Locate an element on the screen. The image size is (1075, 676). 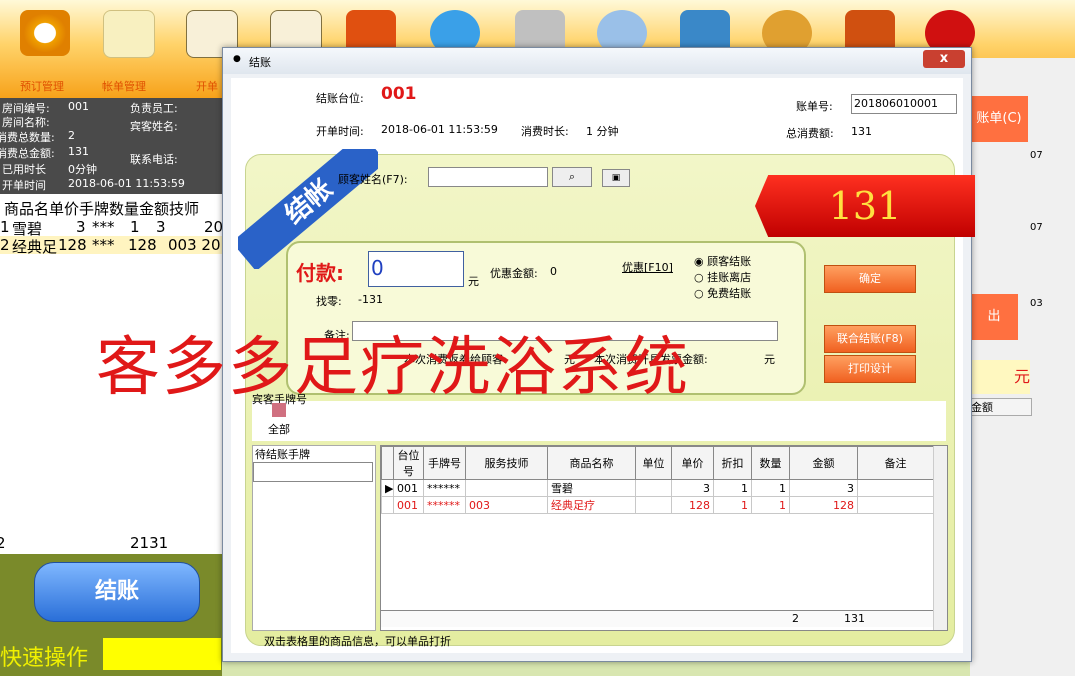
note-icon is located at coordinates (129, 34).